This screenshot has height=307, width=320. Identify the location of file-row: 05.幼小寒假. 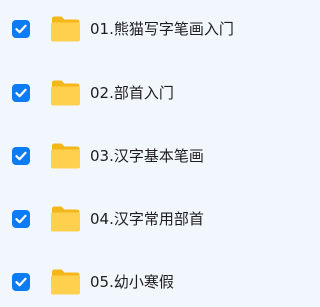
(150, 282).